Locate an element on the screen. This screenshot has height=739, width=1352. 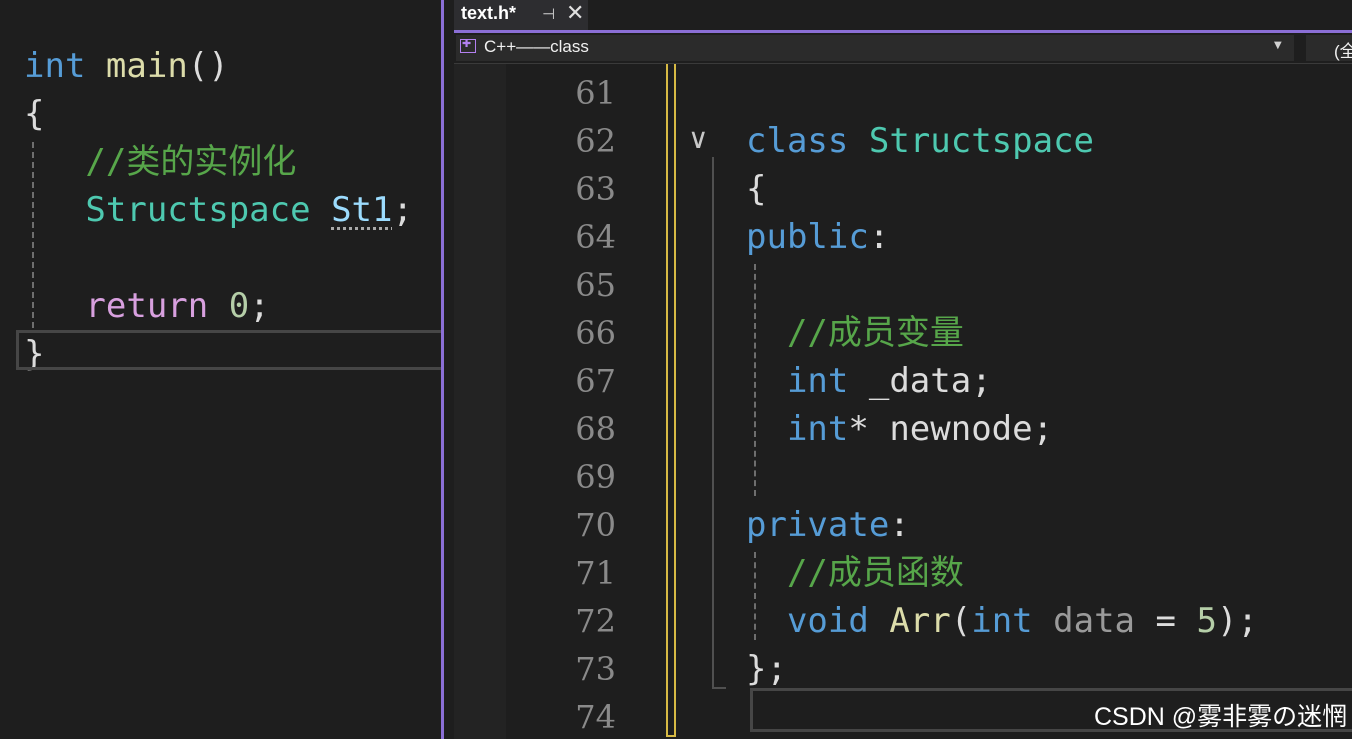
code-line: //类的实例化 is located at coordinates (160, 162).